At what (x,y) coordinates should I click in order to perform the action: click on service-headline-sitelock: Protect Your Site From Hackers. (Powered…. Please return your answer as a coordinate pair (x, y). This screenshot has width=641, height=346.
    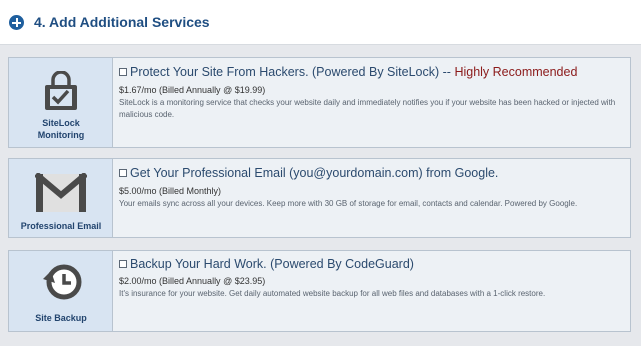
    Looking at the image, I should click on (348, 72).